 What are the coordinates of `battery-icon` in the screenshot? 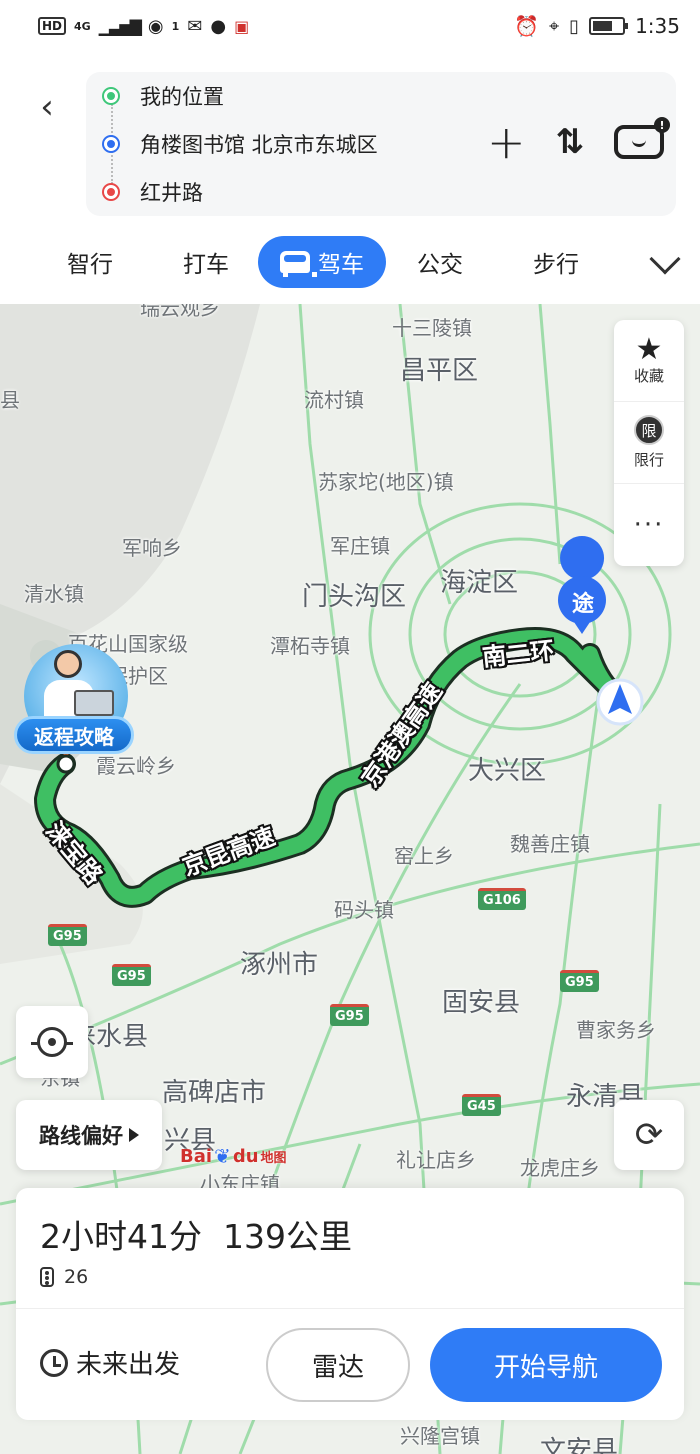 It's located at (609, 26).